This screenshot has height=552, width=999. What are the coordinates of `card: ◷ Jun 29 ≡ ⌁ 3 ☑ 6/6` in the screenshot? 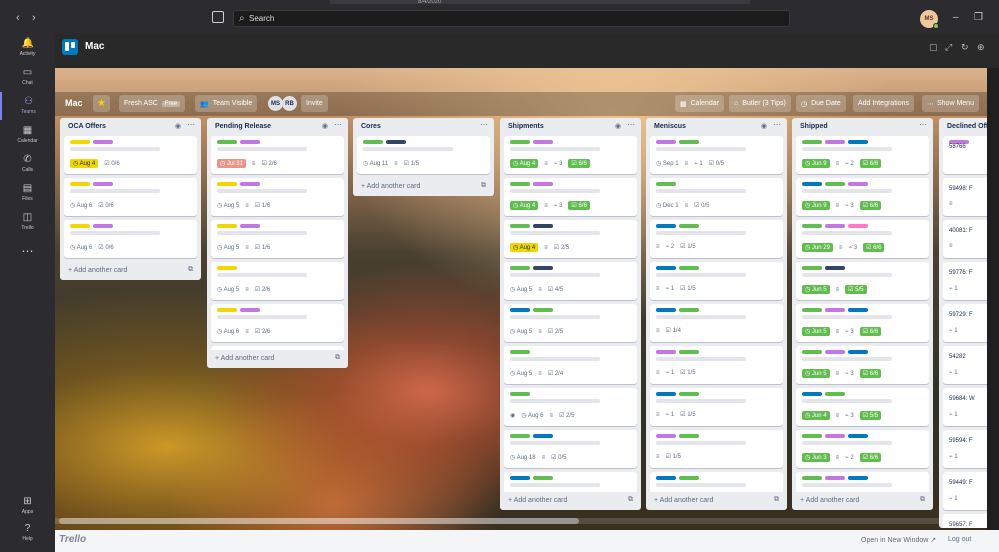 It's located at (862, 239).